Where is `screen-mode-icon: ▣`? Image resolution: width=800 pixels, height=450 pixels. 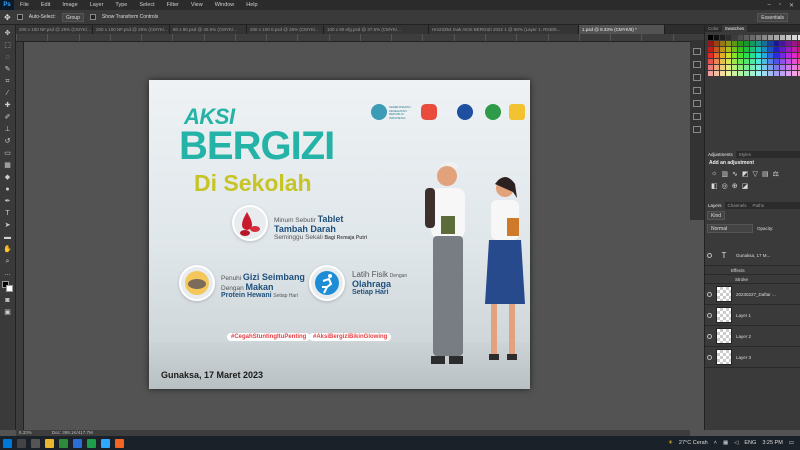 screen-mode-icon: ▣ is located at coordinates (8, 312).